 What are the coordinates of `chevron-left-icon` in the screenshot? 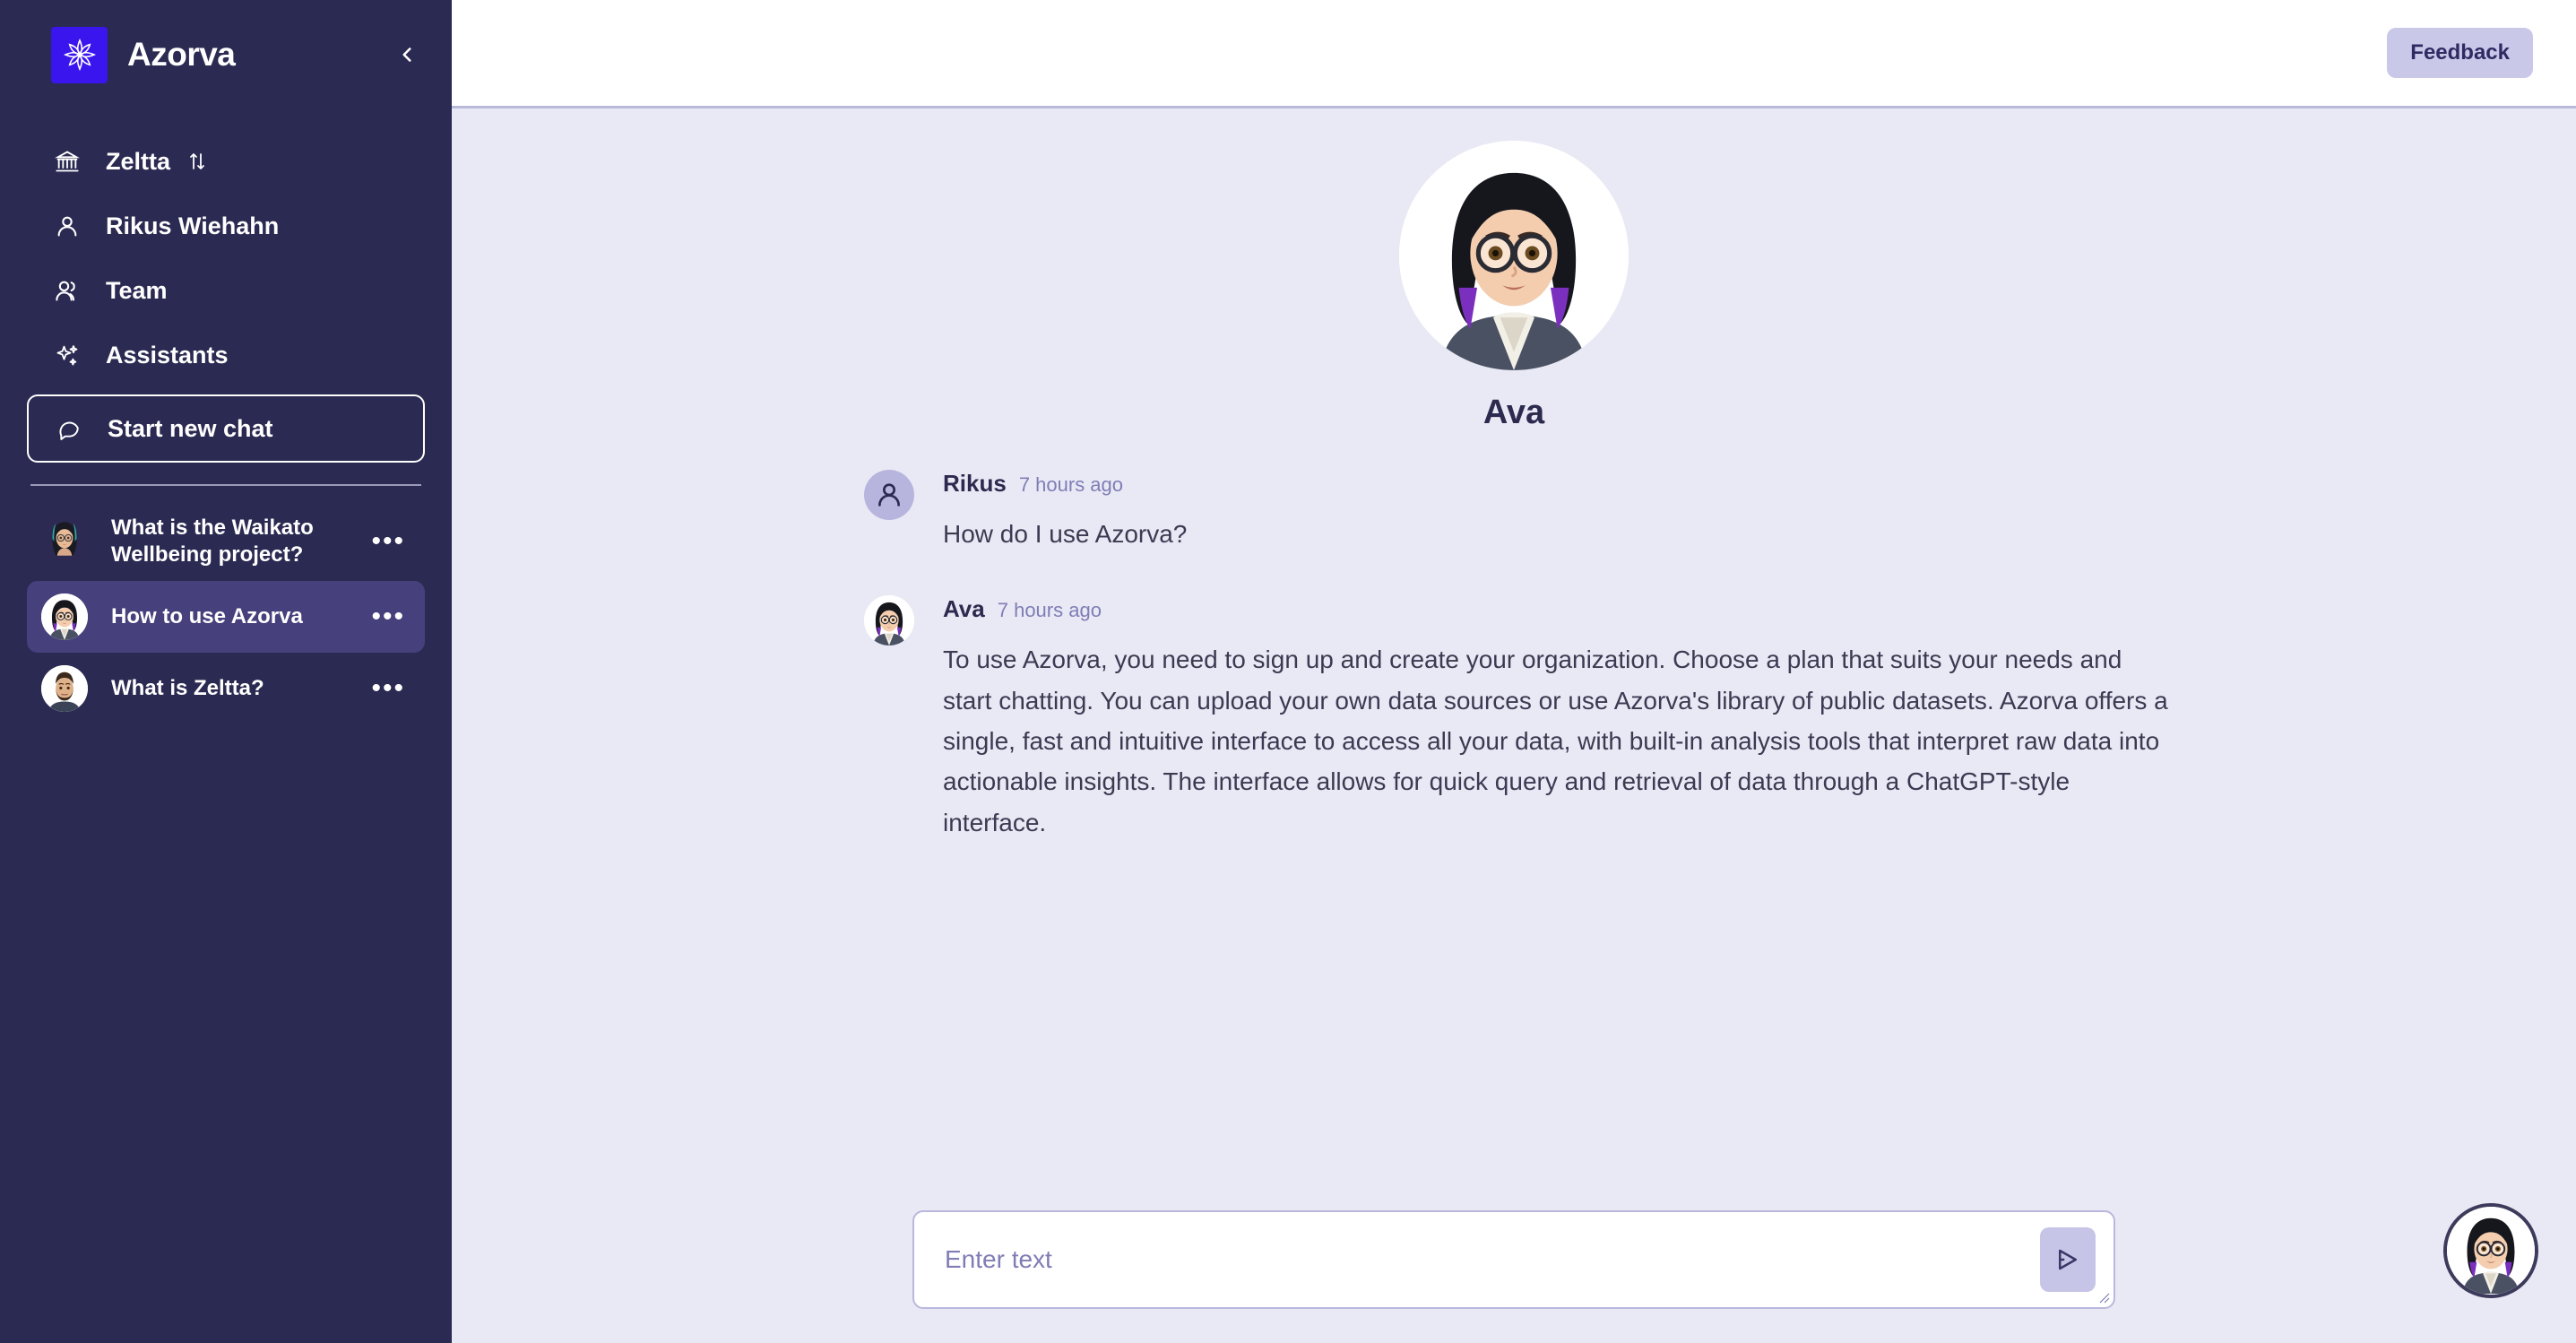 It's located at (407, 55).